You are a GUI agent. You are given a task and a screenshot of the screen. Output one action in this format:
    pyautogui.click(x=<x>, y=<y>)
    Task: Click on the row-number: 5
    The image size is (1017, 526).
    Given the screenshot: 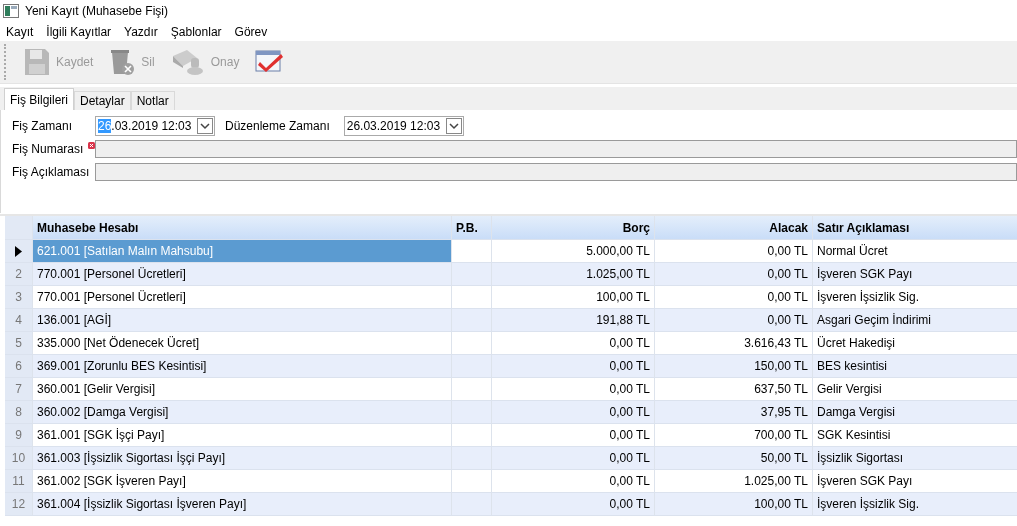 What is the action you would take?
    pyautogui.click(x=18, y=343)
    